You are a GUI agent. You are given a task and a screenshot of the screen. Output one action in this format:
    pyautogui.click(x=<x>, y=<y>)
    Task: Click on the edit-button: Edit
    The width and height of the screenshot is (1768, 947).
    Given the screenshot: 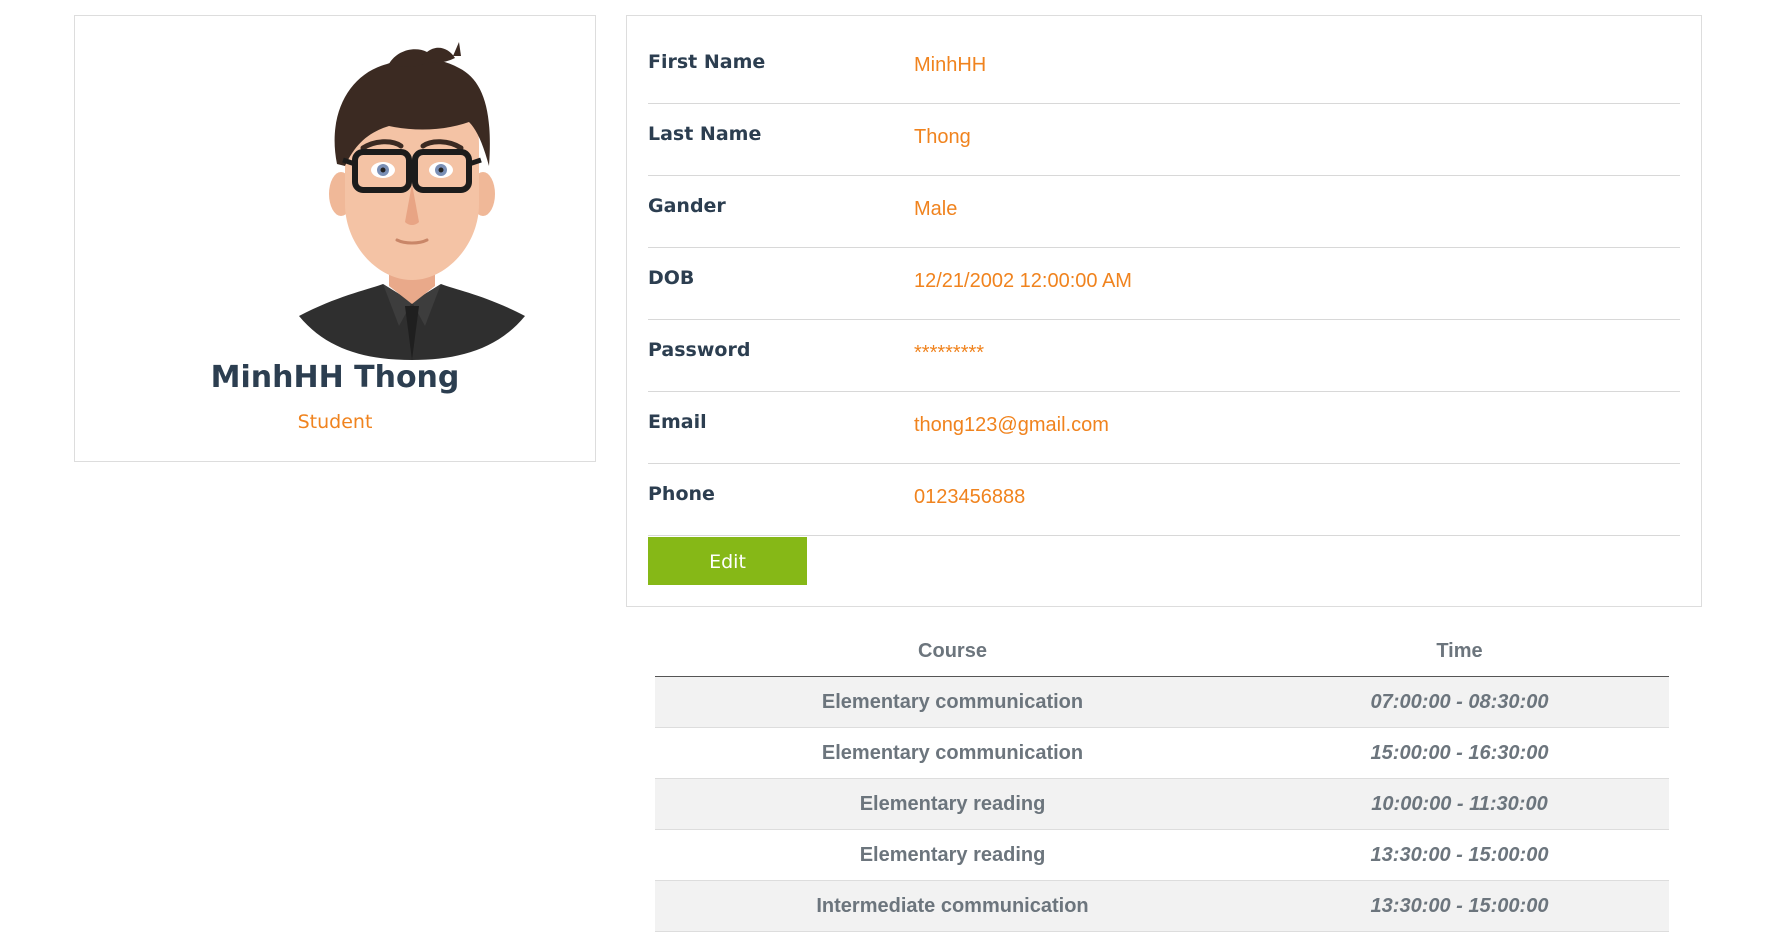 What is the action you would take?
    pyautogui.click(x=727, y=561)
    